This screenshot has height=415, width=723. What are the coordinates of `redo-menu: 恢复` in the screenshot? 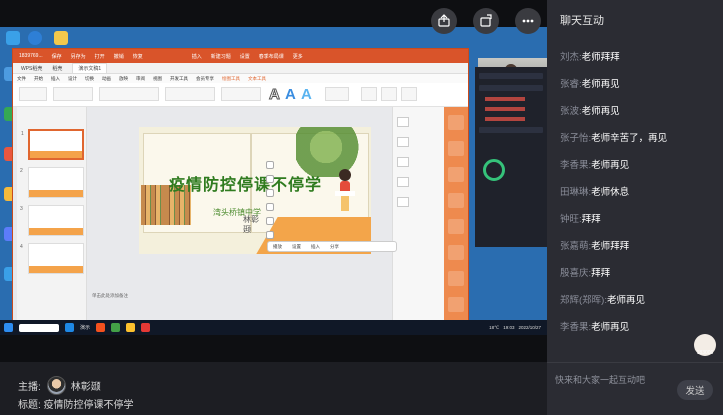 It's located at (138, 56).